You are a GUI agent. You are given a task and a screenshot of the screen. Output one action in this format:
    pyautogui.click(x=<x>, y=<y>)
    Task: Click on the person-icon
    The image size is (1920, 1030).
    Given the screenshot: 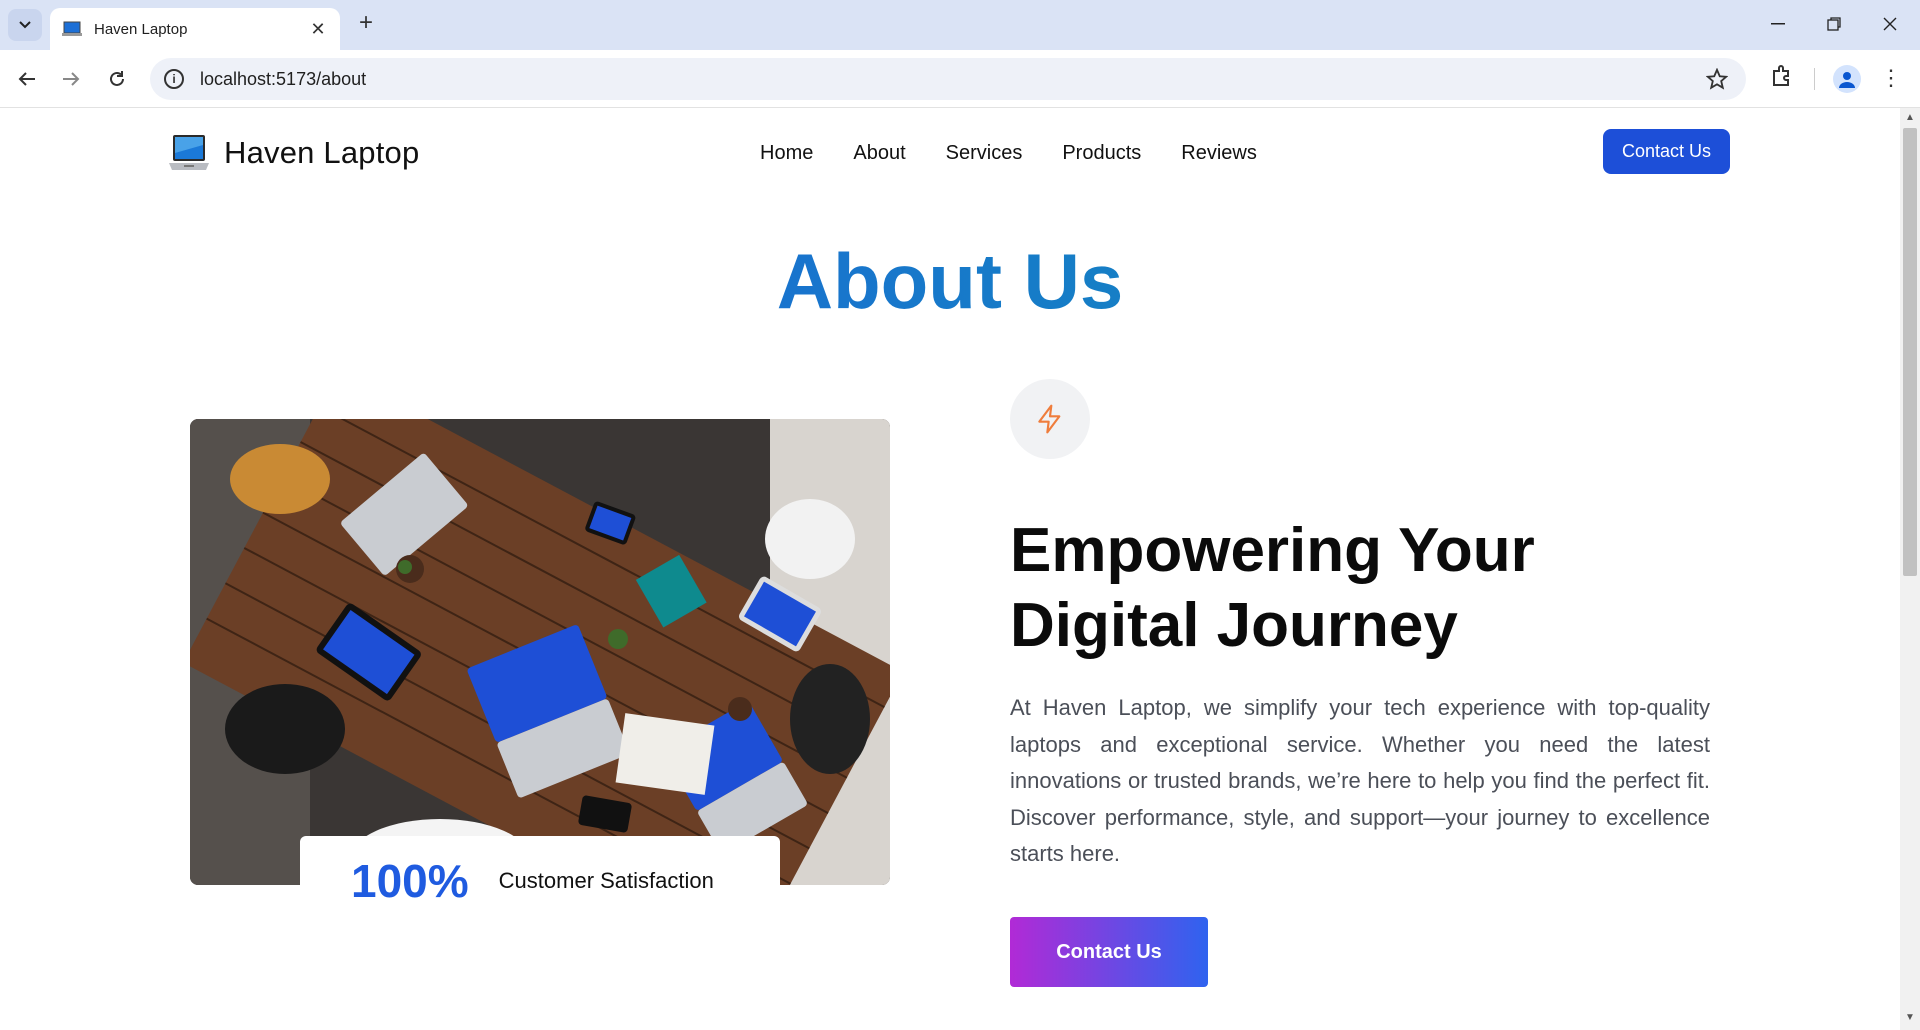 What is the action you would take?
    pyautogui.click(x=1847, y=80)
    